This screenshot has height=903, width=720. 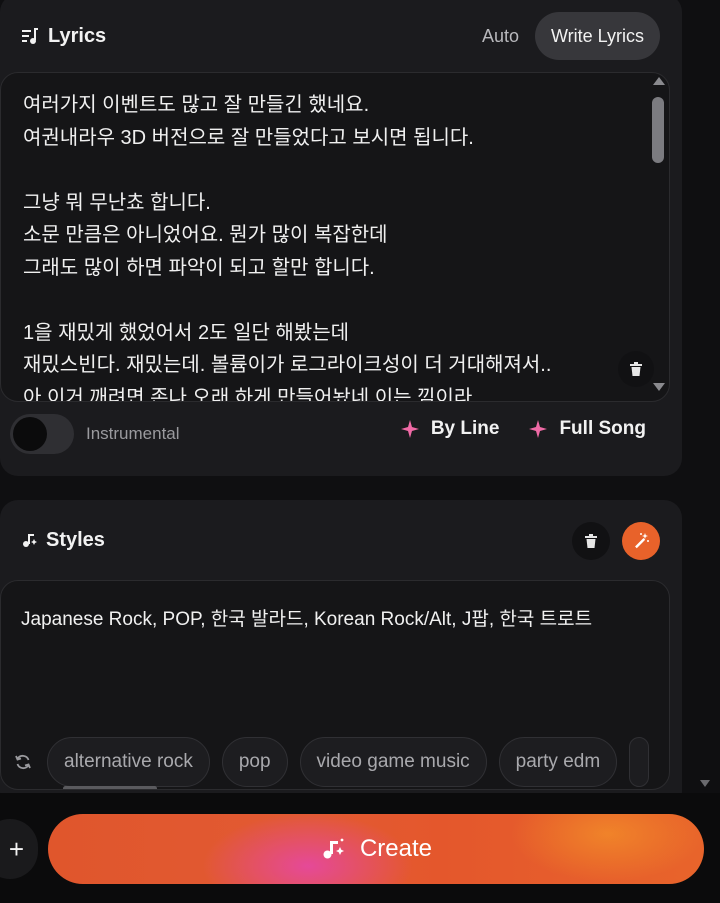 What do you see at coordinates (30, 36) in the screenshot?
I see `lyrics-music-list-icon` at bounding box center [30, 36].